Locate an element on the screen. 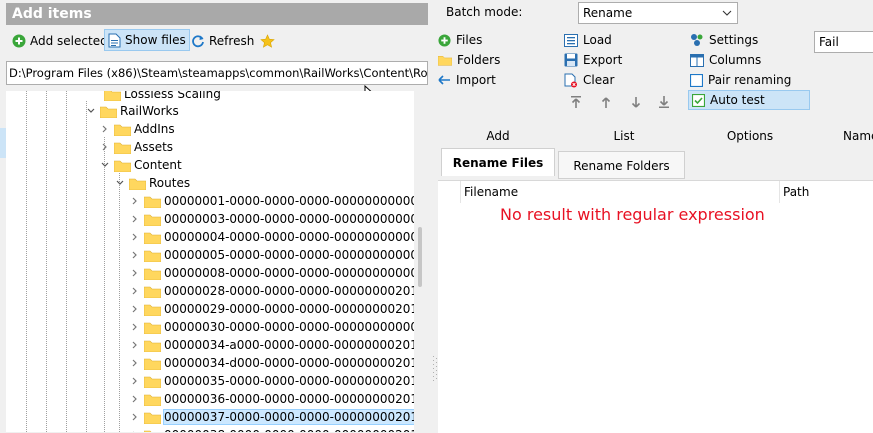 This screenshot has width=873, height=433. tree-scrollbar is located at coordinates (421, 261).